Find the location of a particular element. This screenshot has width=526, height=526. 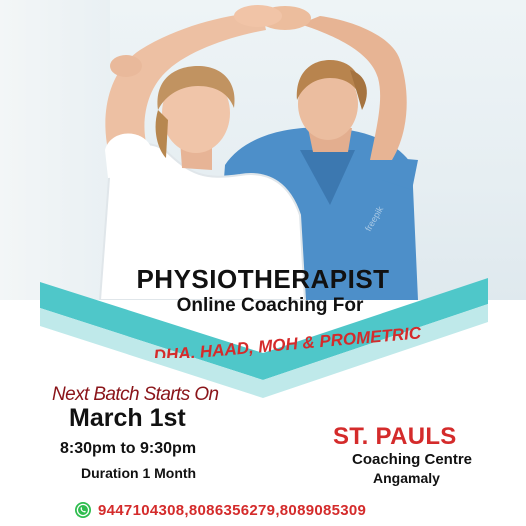

org-name: ST. PAULS is located at coordinates (395, 436).